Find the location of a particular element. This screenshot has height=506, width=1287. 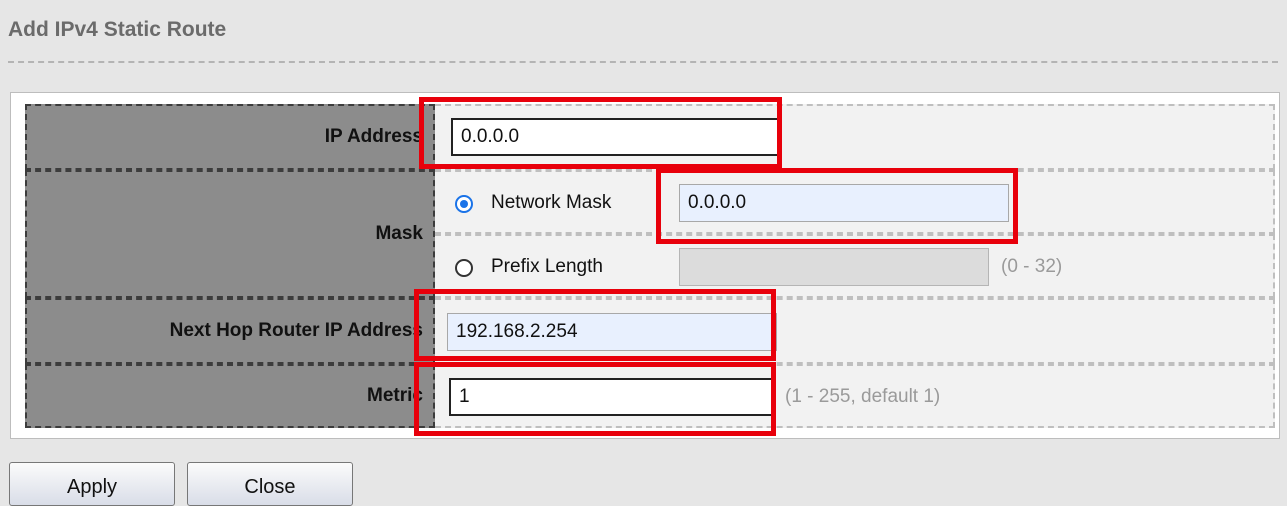

network-mask-cell: Network Mask is located at coordinates (855, 202).